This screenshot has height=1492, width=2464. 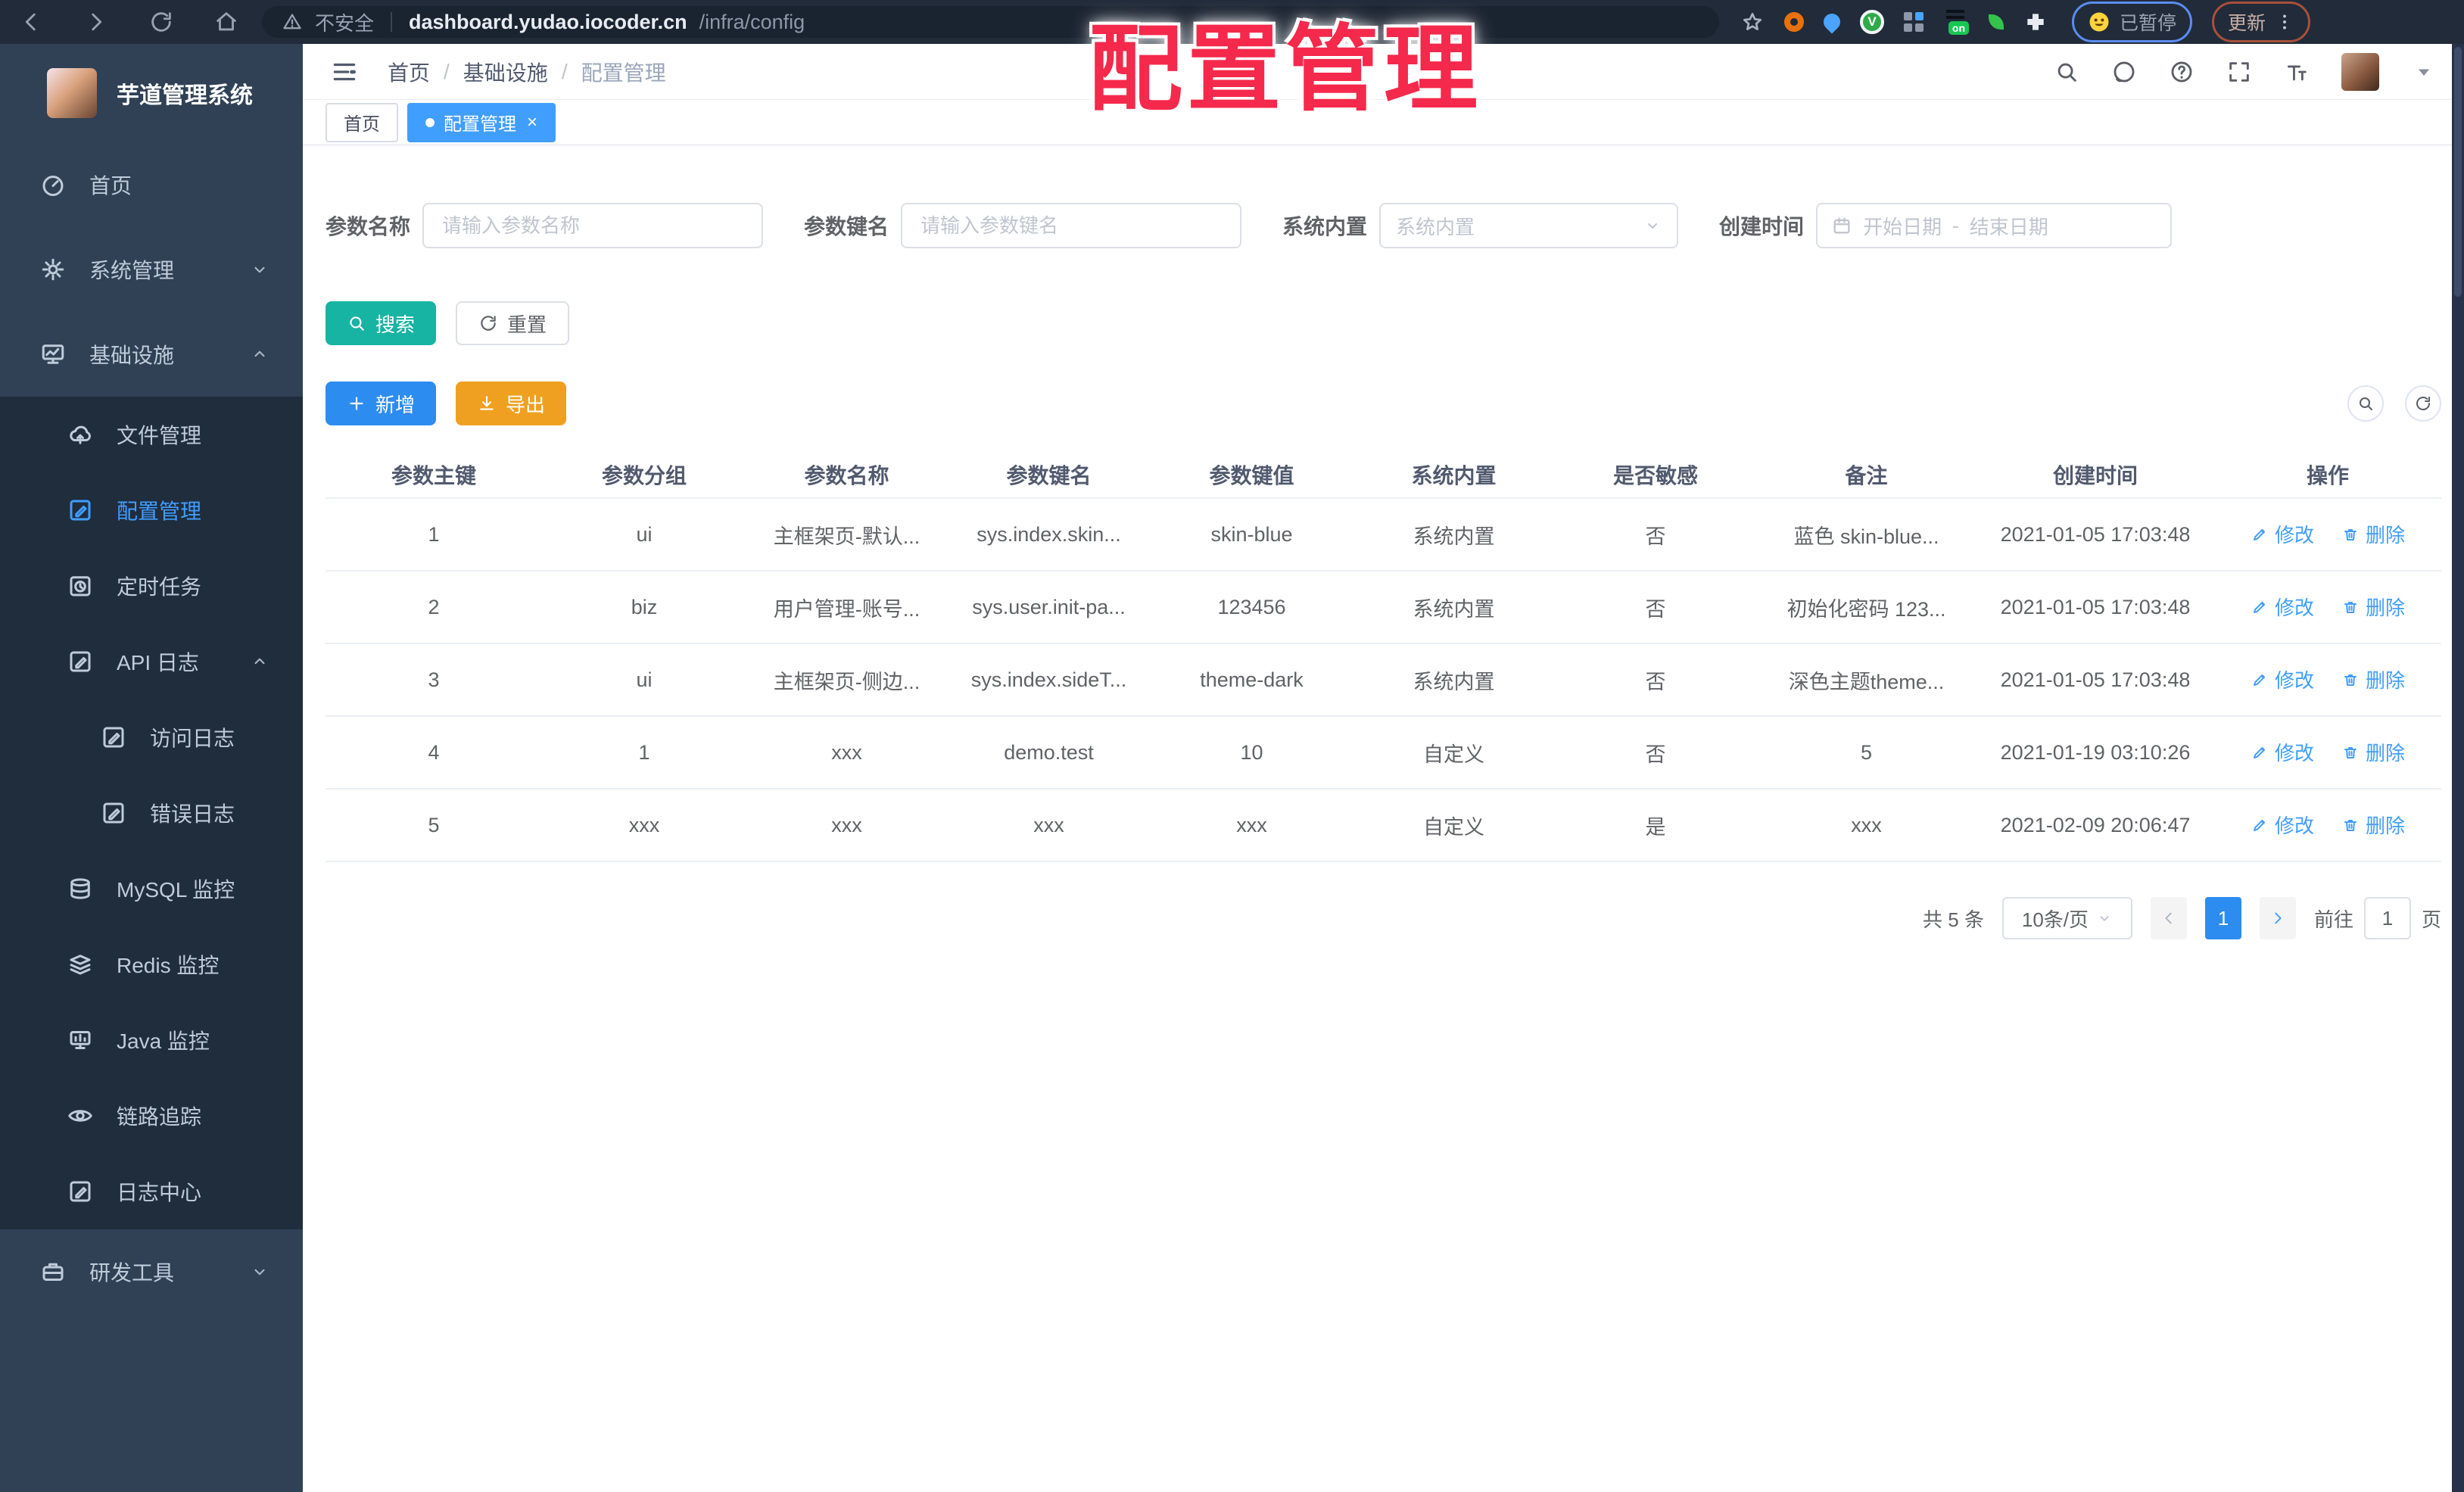 What do you see at coordinates (151, 434) in the screenshot?
I see `sidebar-item-file-manage: 文件管理` at bounding box center [151, 434].